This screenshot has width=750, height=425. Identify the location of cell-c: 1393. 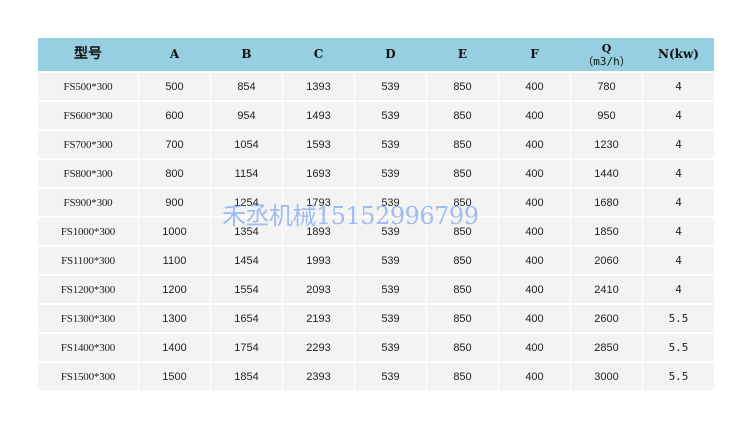
(318, 86).